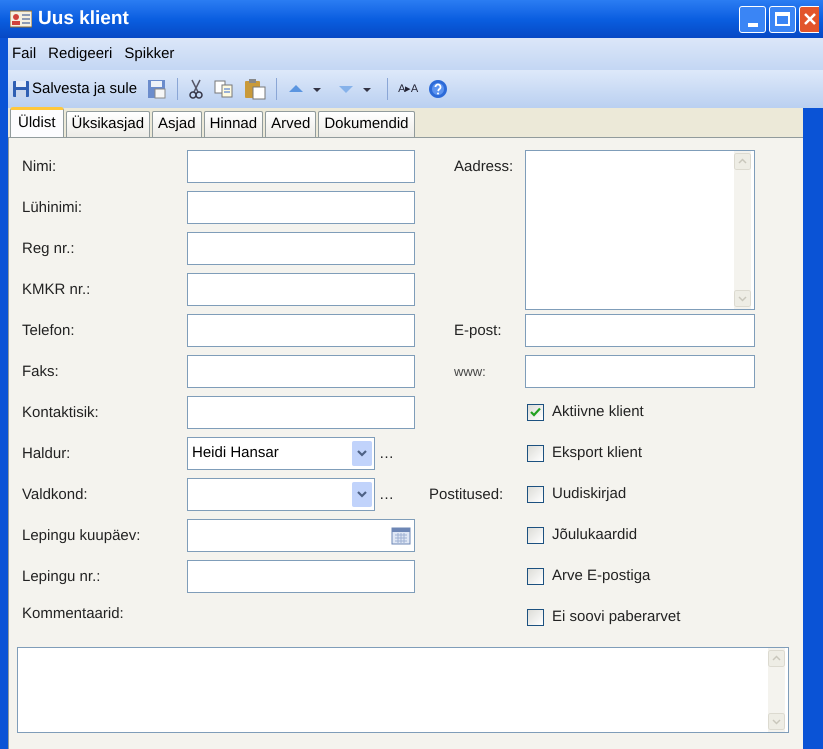  What do you see at coordinates (598, 412) in the screenshot?
I see `checkbox-label: Aktiivne klient` at bounding box center [598, 412].